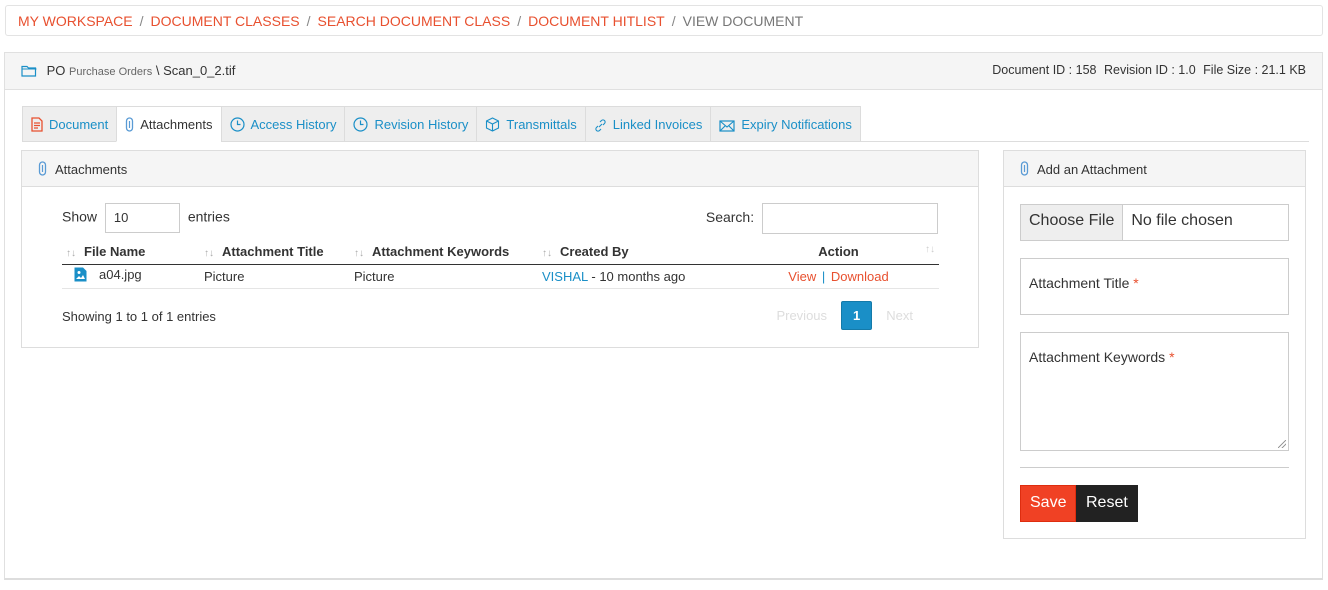  I want to click on breadcrumb-search-document-class: SEARCH DOCUMENT CLASS, so click(414, 21).